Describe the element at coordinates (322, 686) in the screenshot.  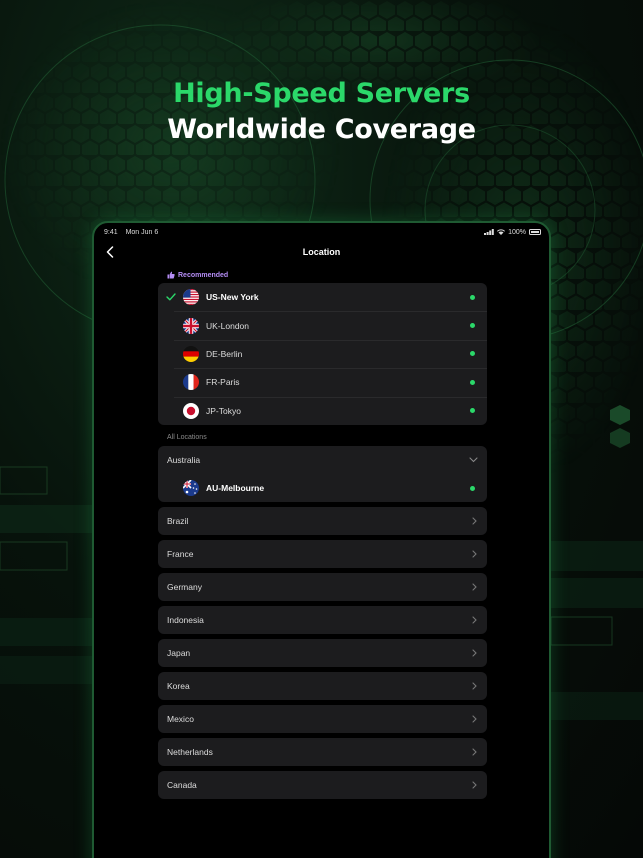
I see `country-row-korea: Korea` at that location.